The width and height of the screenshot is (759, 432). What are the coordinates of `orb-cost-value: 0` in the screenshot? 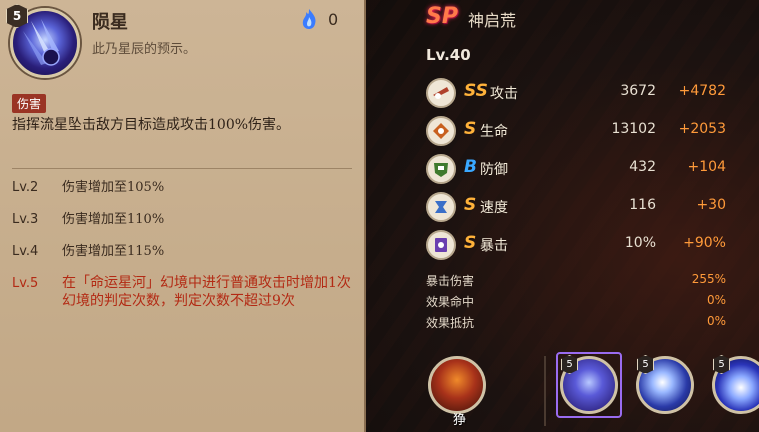 It's located at (333, 19).